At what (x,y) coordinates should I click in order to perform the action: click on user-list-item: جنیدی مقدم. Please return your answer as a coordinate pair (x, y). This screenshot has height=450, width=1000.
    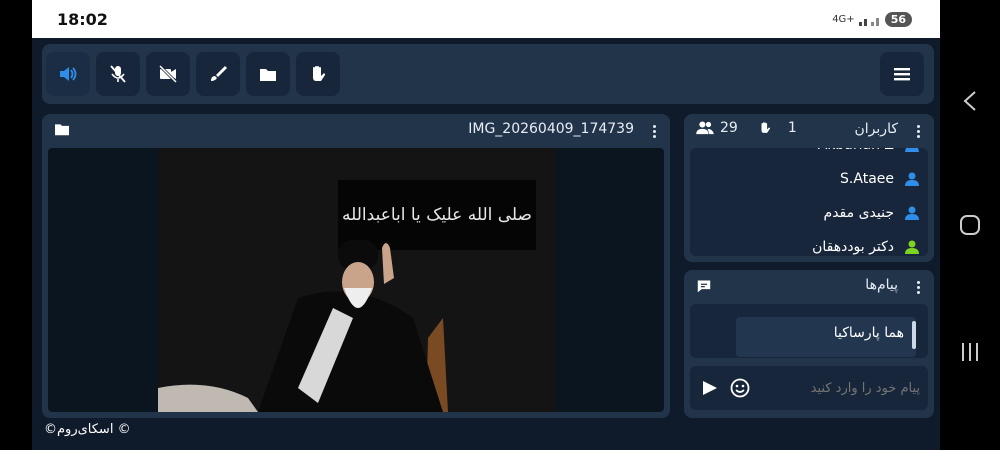
    Looking at the image, I should click on (805, 213).